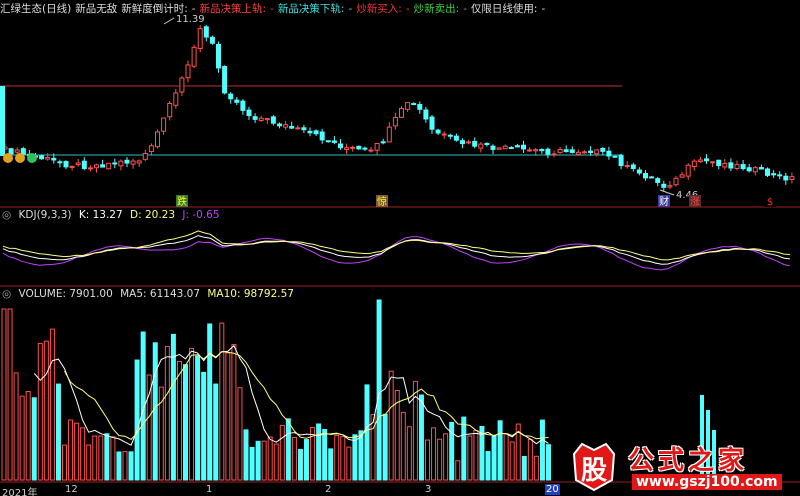  Describe the element at coordinates (182, 201) in the screenshot. I see `marker-label: 跌` at that location.